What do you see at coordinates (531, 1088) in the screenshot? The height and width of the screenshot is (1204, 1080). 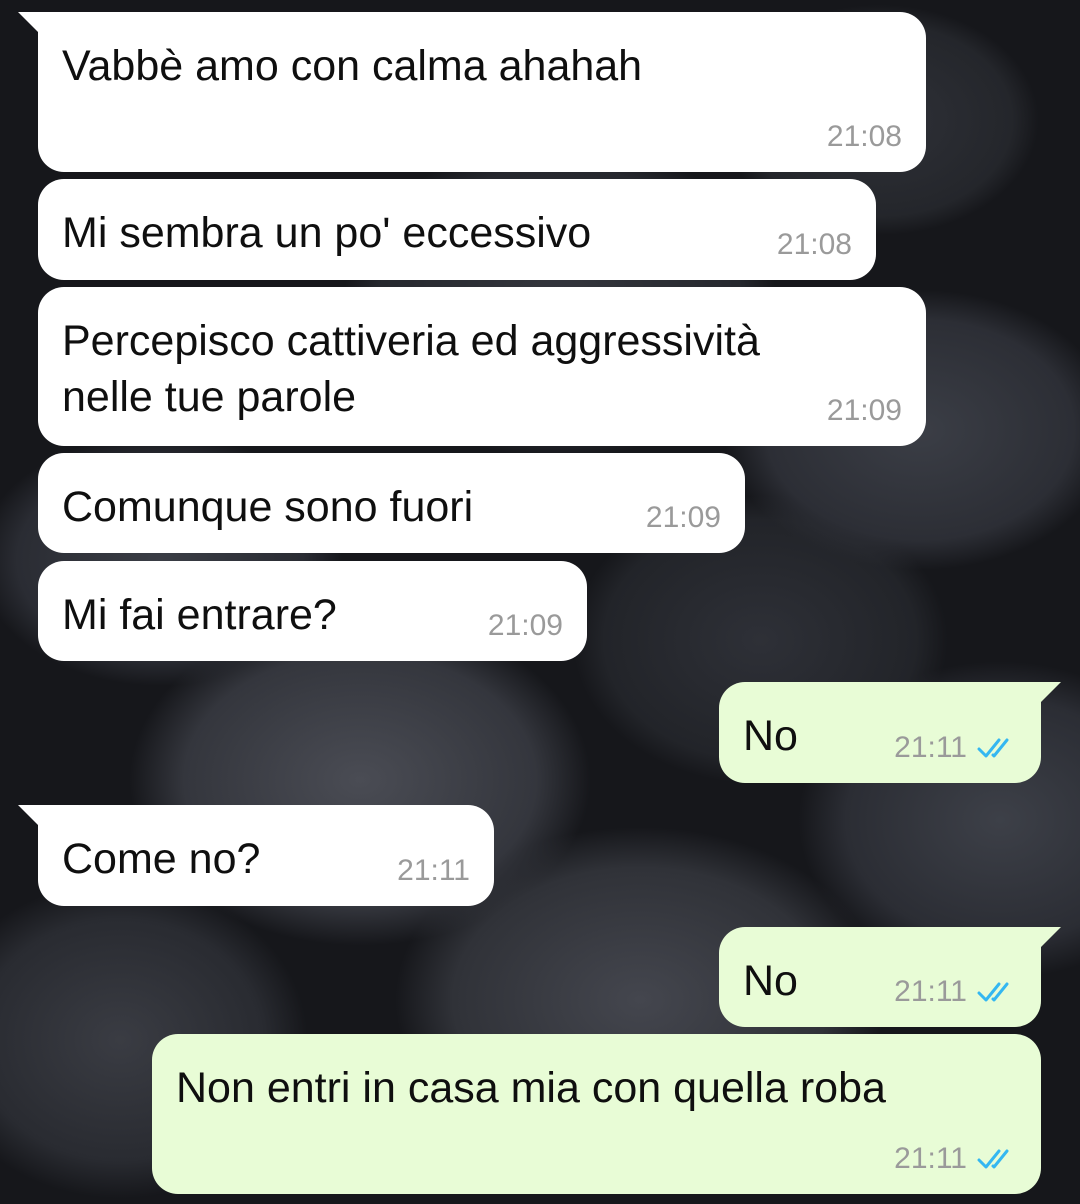 I see `message-text: Non entri in casa mia con quella roba` at bounding box center [531, 1088].